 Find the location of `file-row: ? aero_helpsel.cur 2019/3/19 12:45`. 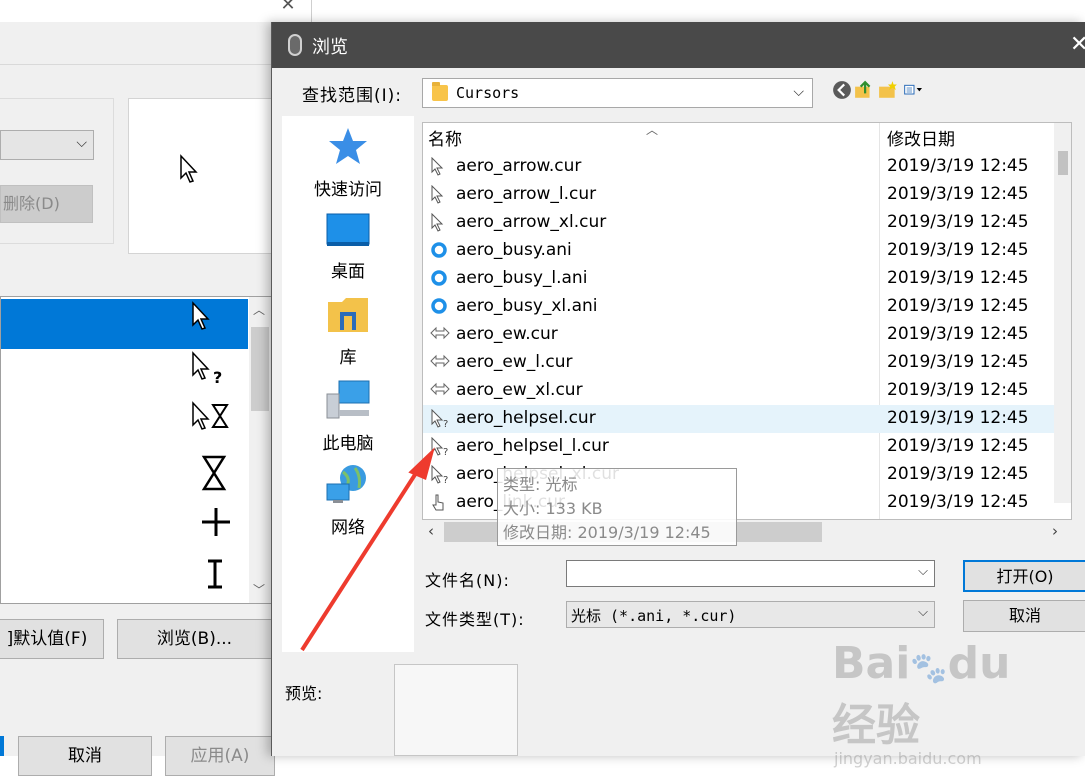

file-row: ? aero_helpsel.cur 2019/3/19 12:45 is located at coordinates (747, 419).